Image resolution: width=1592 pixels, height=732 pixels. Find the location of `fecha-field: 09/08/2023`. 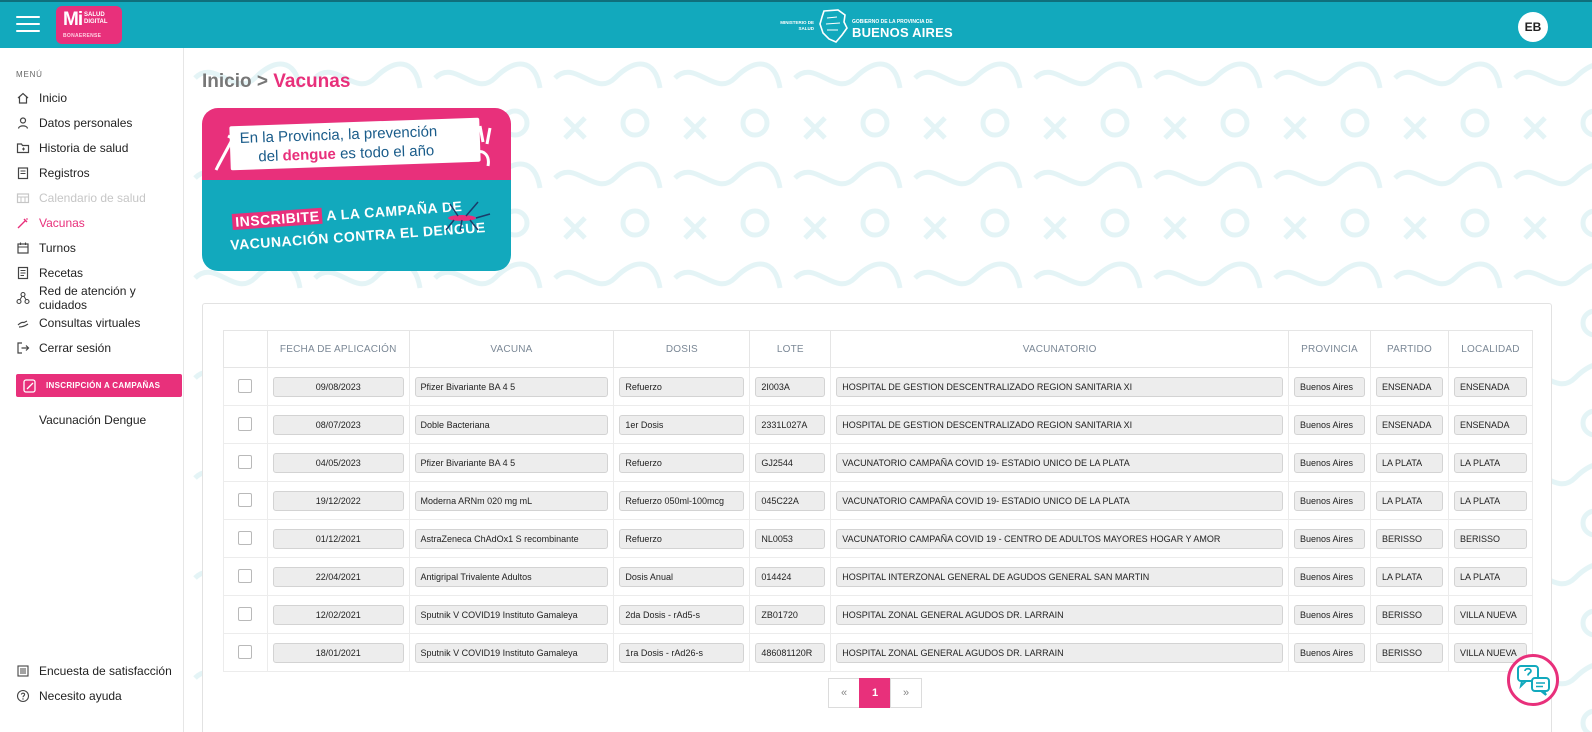

fecha-field: 09/08/2023 is located at coordinates (338, 386).